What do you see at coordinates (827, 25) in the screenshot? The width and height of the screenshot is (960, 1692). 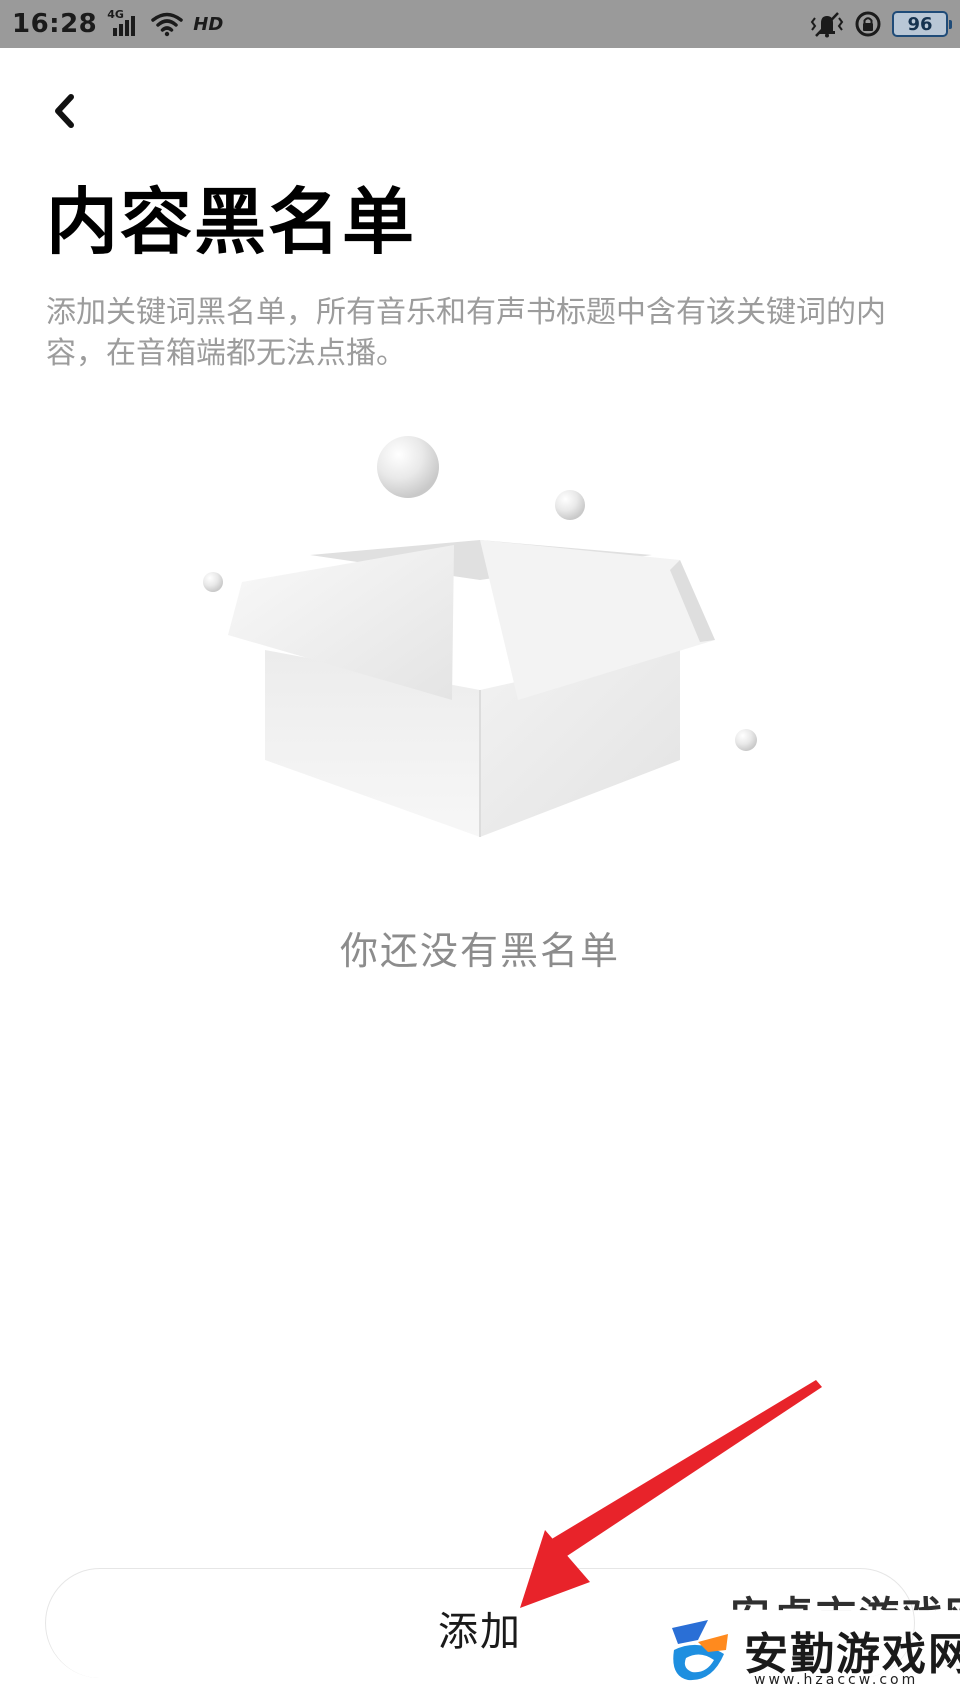 I see `vibrate-icon` at bounding box center [827, 25].